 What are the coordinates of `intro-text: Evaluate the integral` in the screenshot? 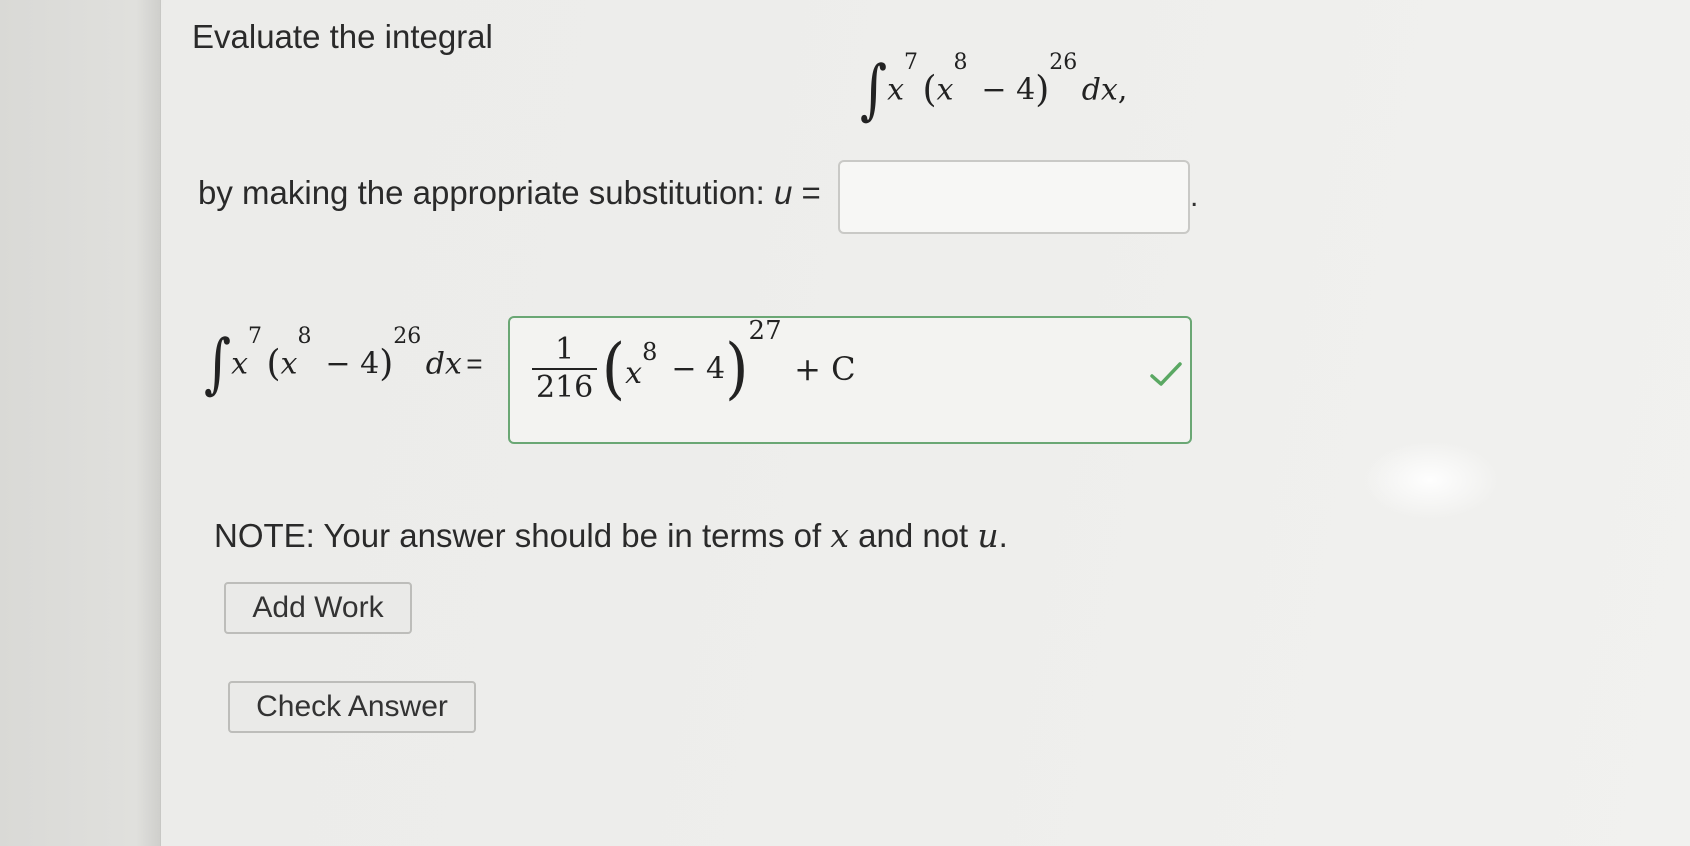 It's located at (342, 36).